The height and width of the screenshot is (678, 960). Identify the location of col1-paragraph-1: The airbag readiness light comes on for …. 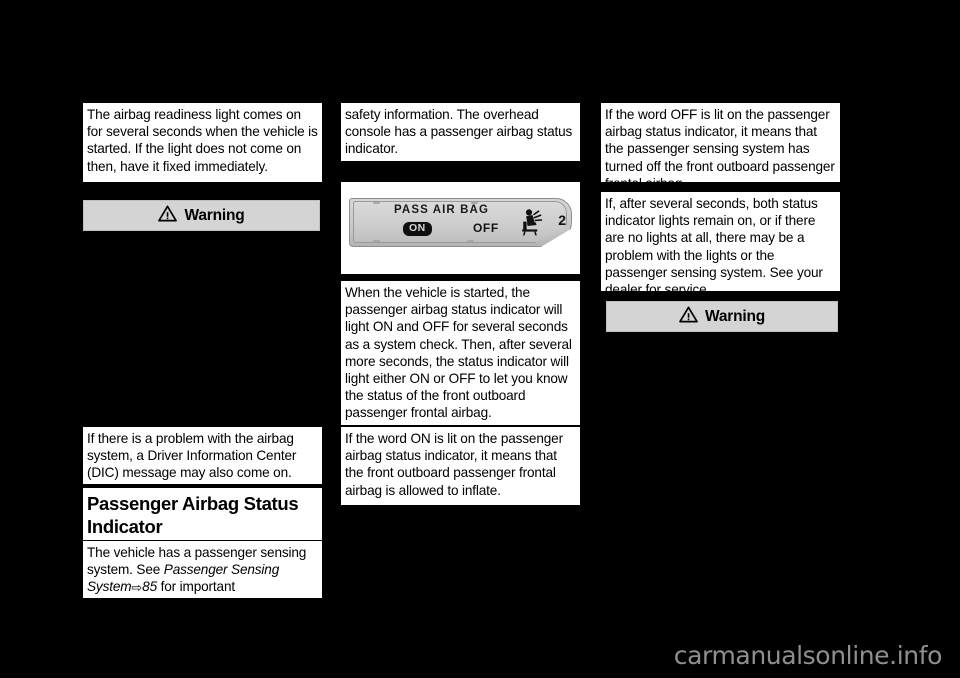
(202, 142).